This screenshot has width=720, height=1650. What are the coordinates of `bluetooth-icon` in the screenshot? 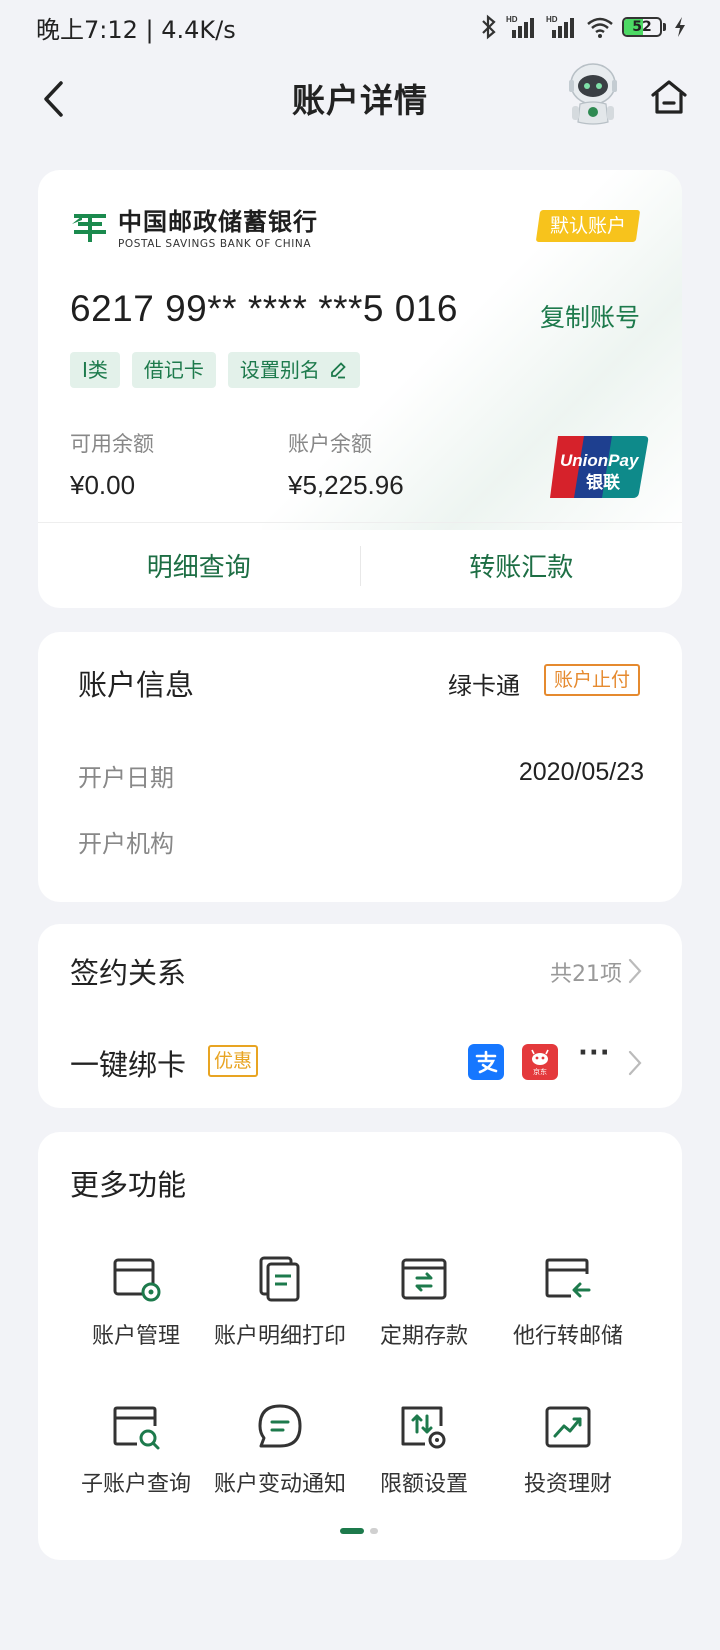 It's located at (489, 27).